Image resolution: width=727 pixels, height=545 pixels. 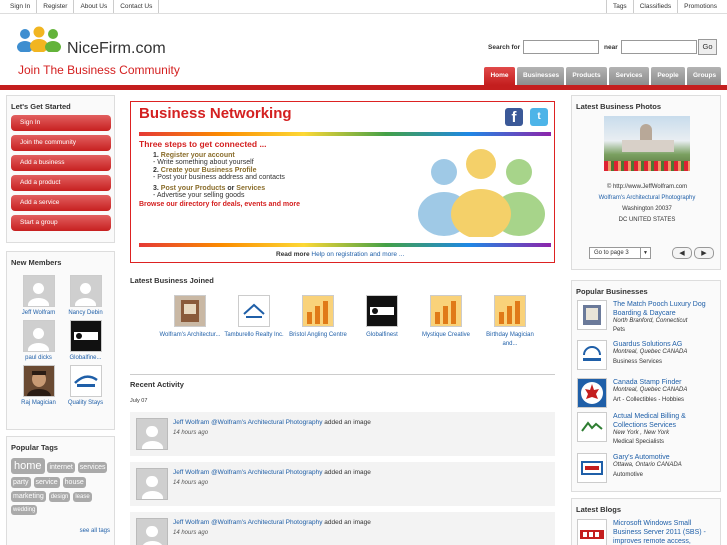 I want to click on member-item: paul dicks, so click(x=38, y=340).